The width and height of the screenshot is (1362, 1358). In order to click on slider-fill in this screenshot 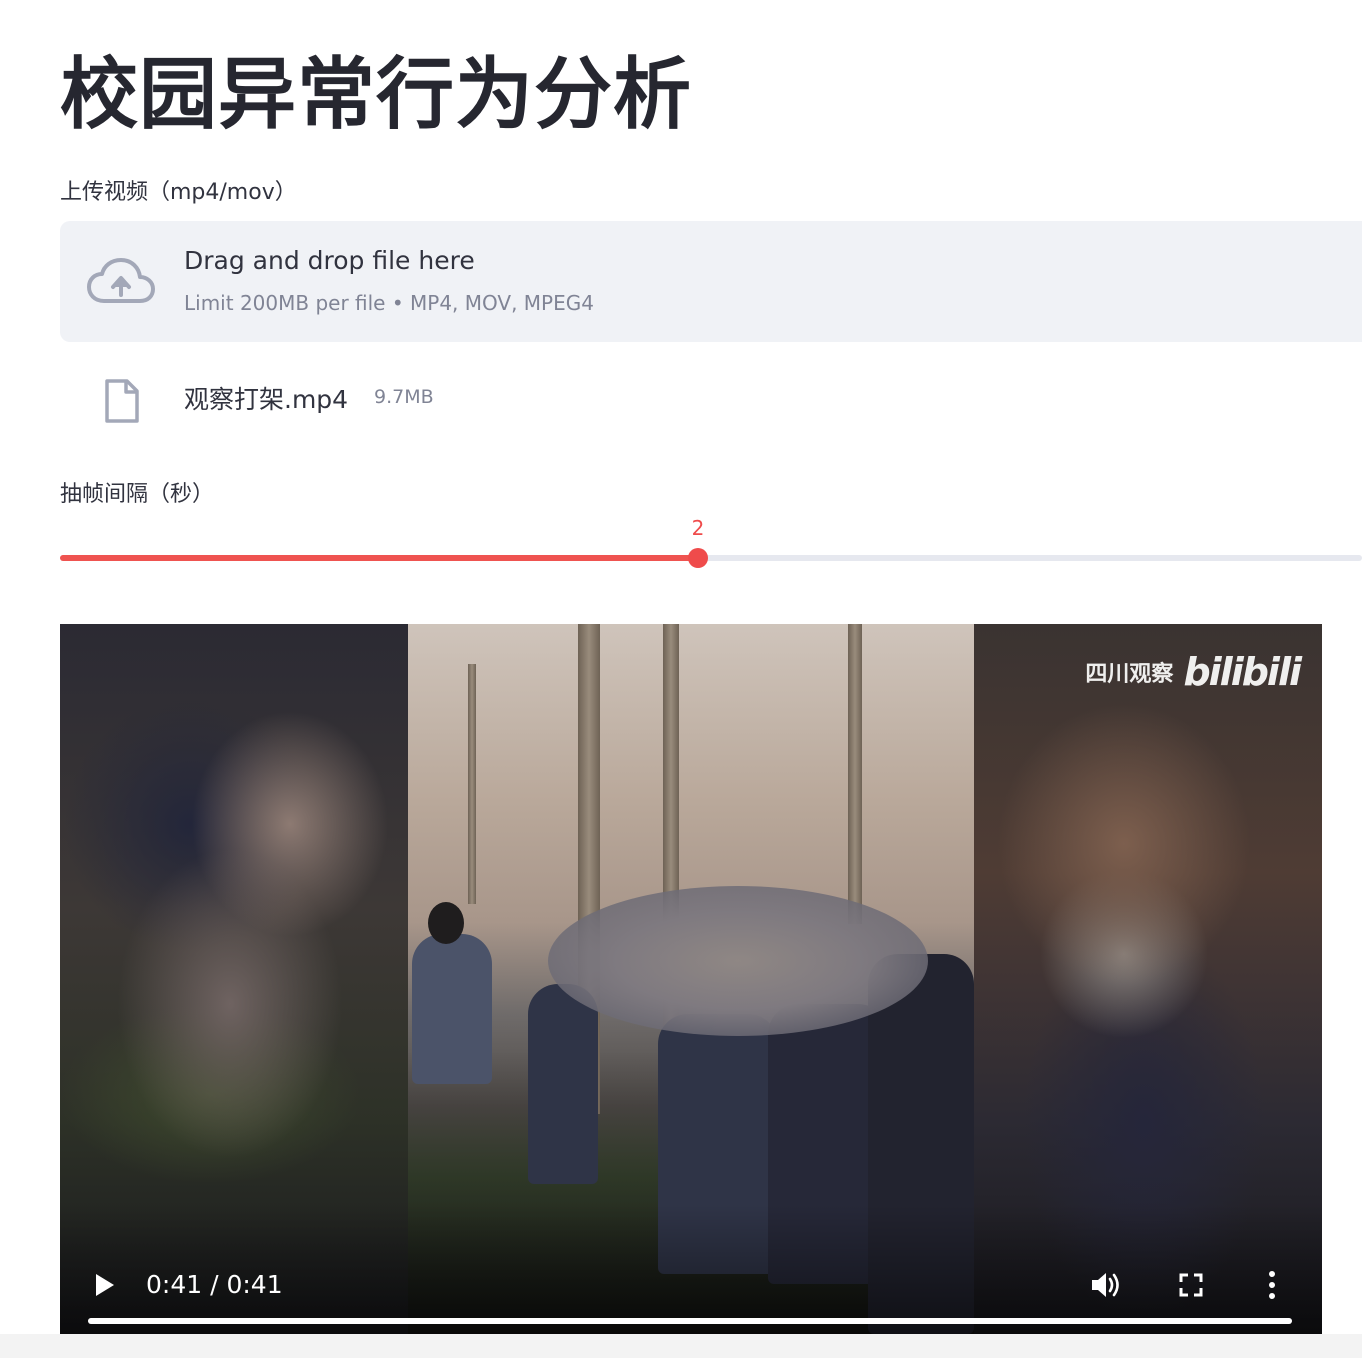, I will do `click(379, 558)`.